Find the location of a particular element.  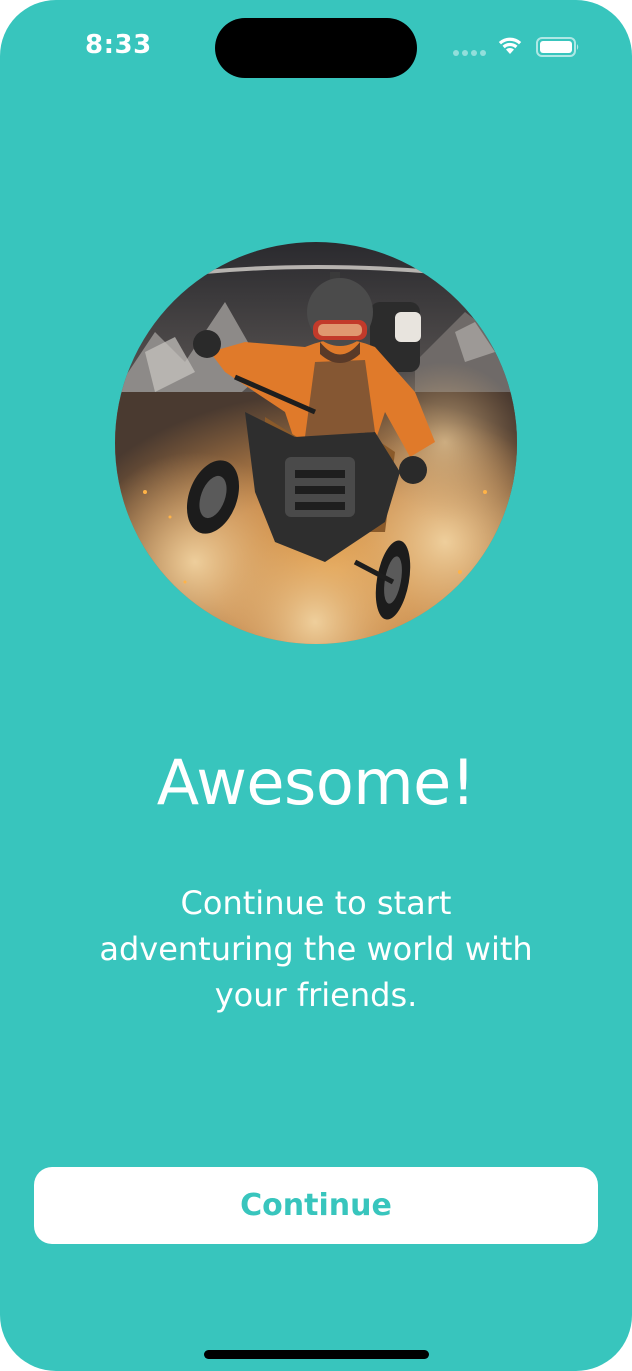

continue-button: Continue is located at coordinates (316, 1205).